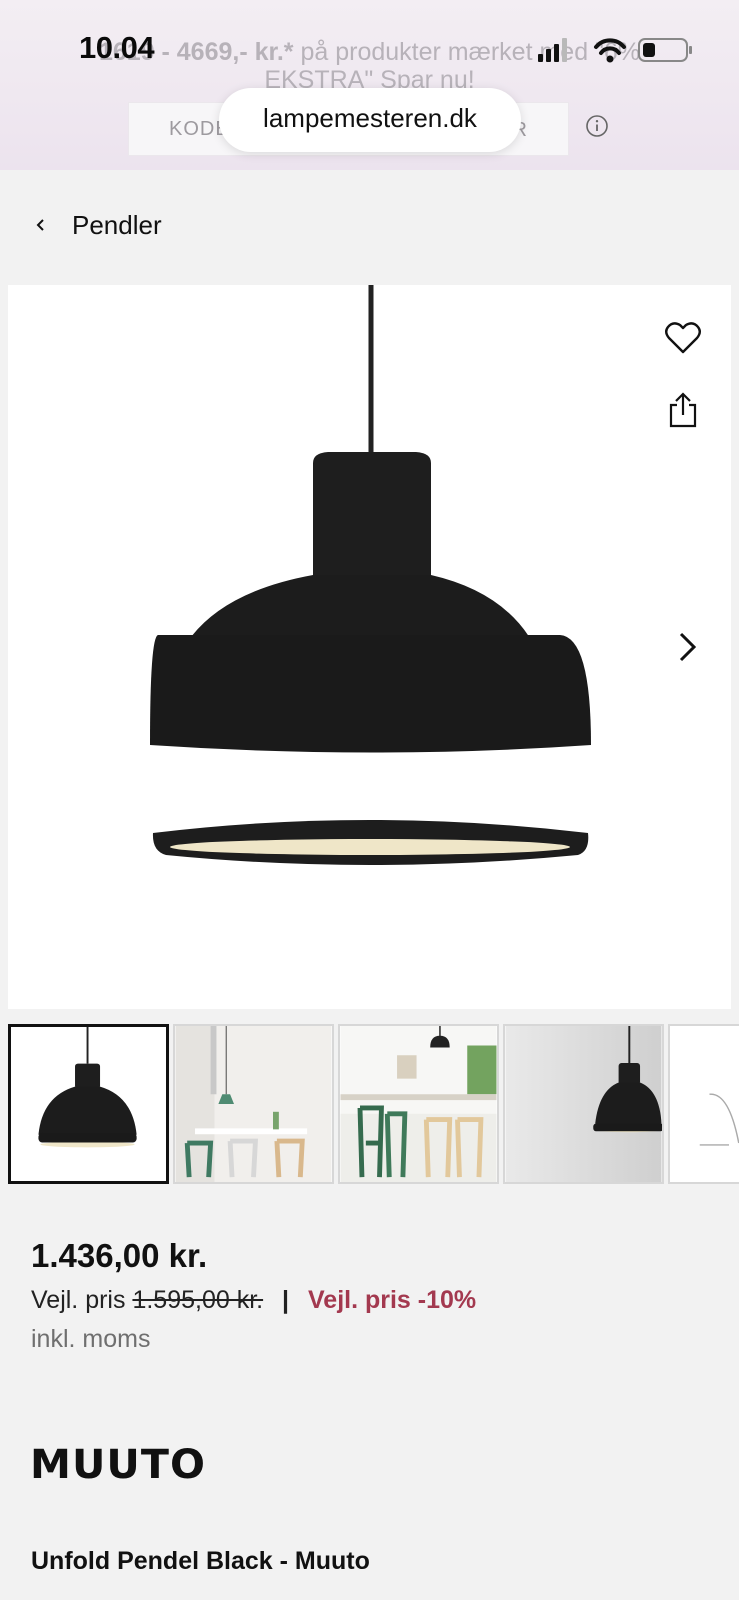  I want to click on thumbnail-lamp-grey, so click(583, 1104).